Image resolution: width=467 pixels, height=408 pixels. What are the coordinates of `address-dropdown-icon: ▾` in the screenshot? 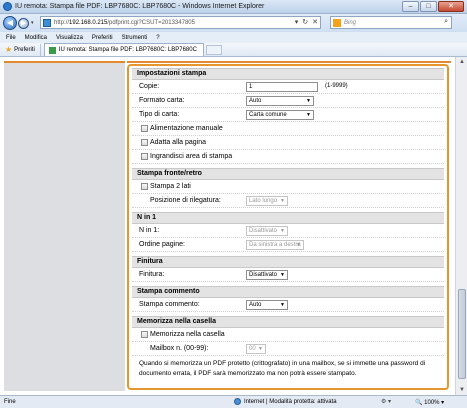 It's located at (297, 22).